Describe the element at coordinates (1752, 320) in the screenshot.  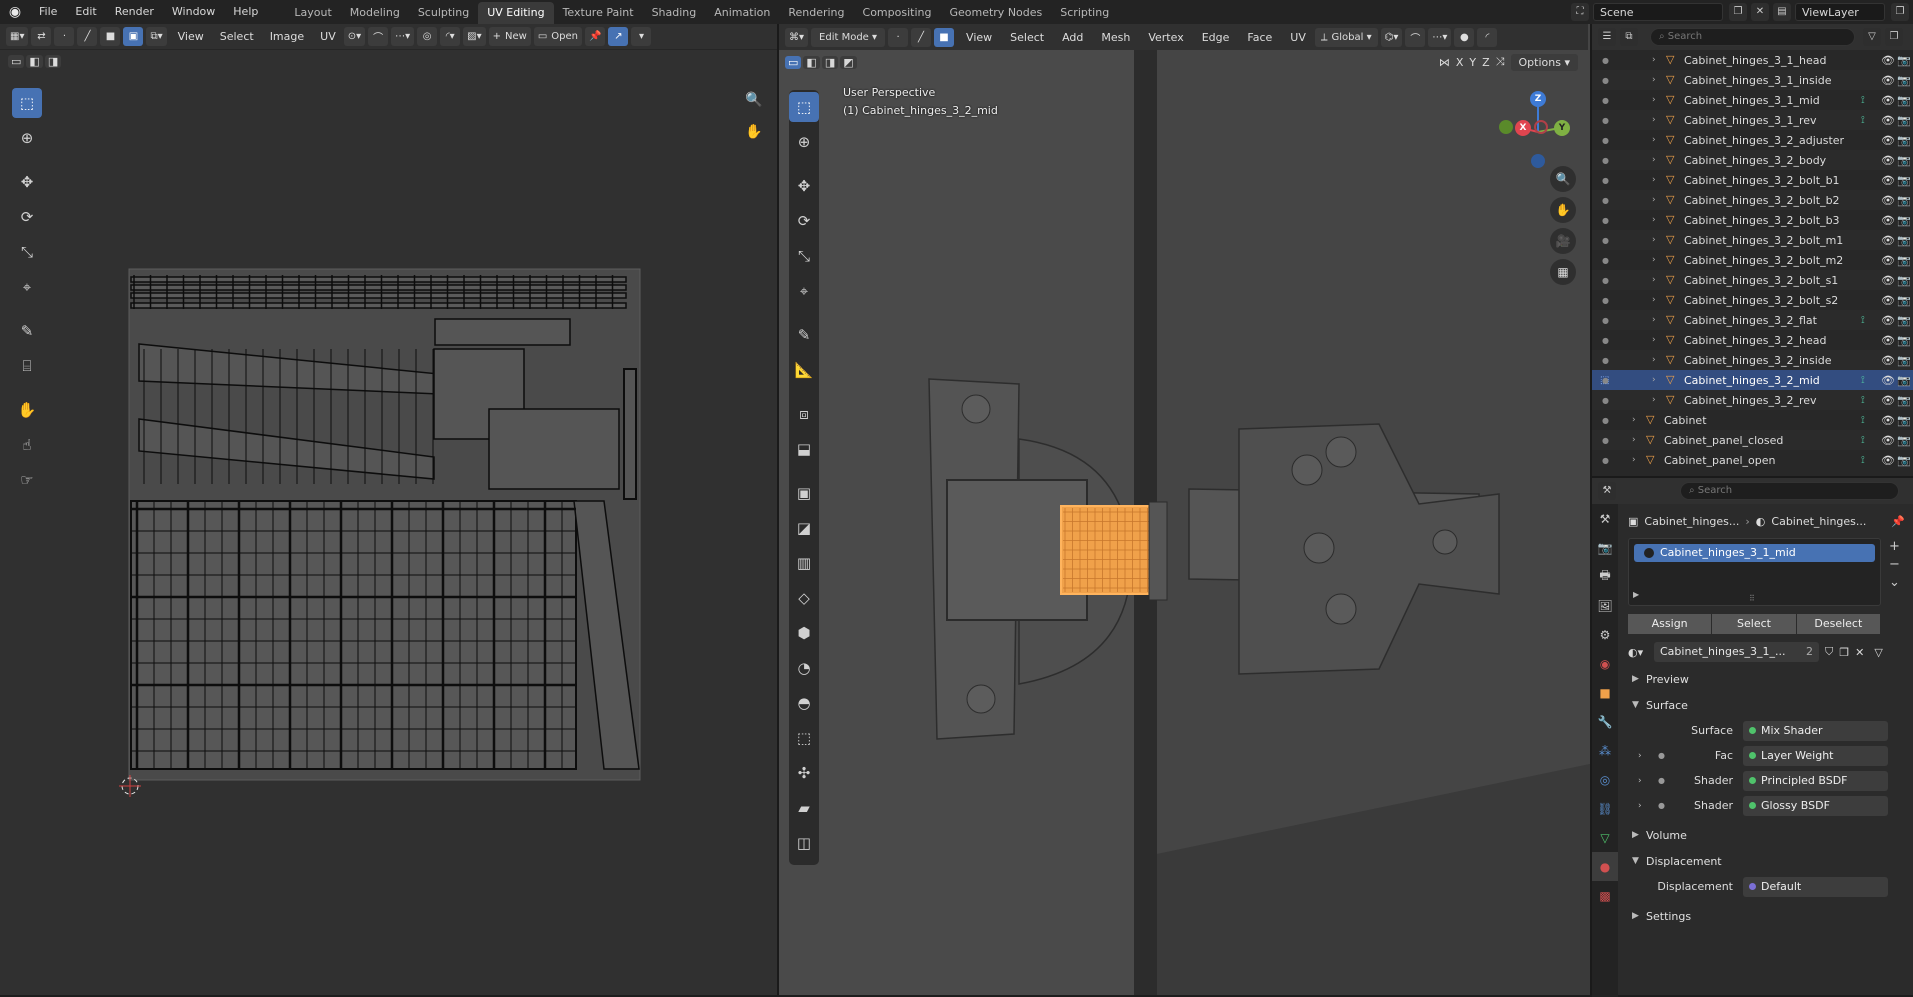
I see `outliner-row: ● › ▽ Cabinet_hinges_3_2_flat ⟟ 👁 📷` at that location.